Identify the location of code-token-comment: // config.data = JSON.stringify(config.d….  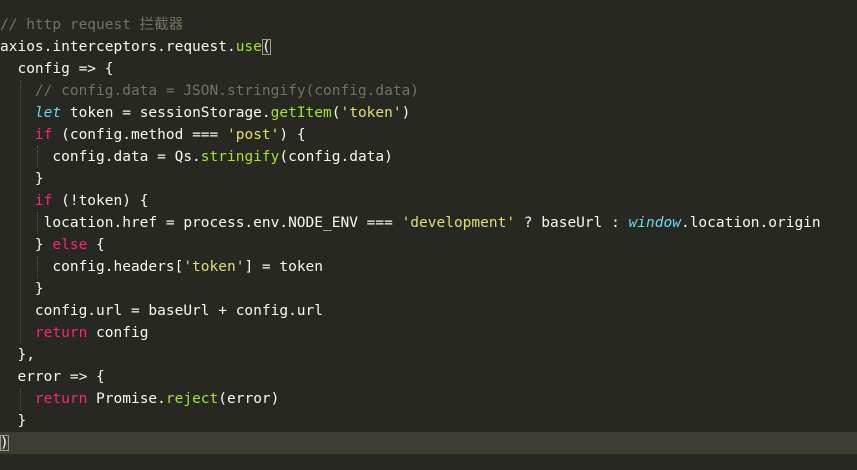
(227, 91).